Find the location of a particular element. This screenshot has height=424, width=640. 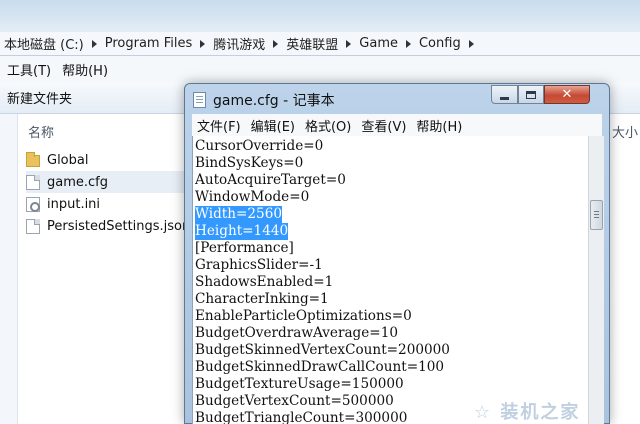

breadcrumb-item: Program Files is located at coordinates (149, 43).